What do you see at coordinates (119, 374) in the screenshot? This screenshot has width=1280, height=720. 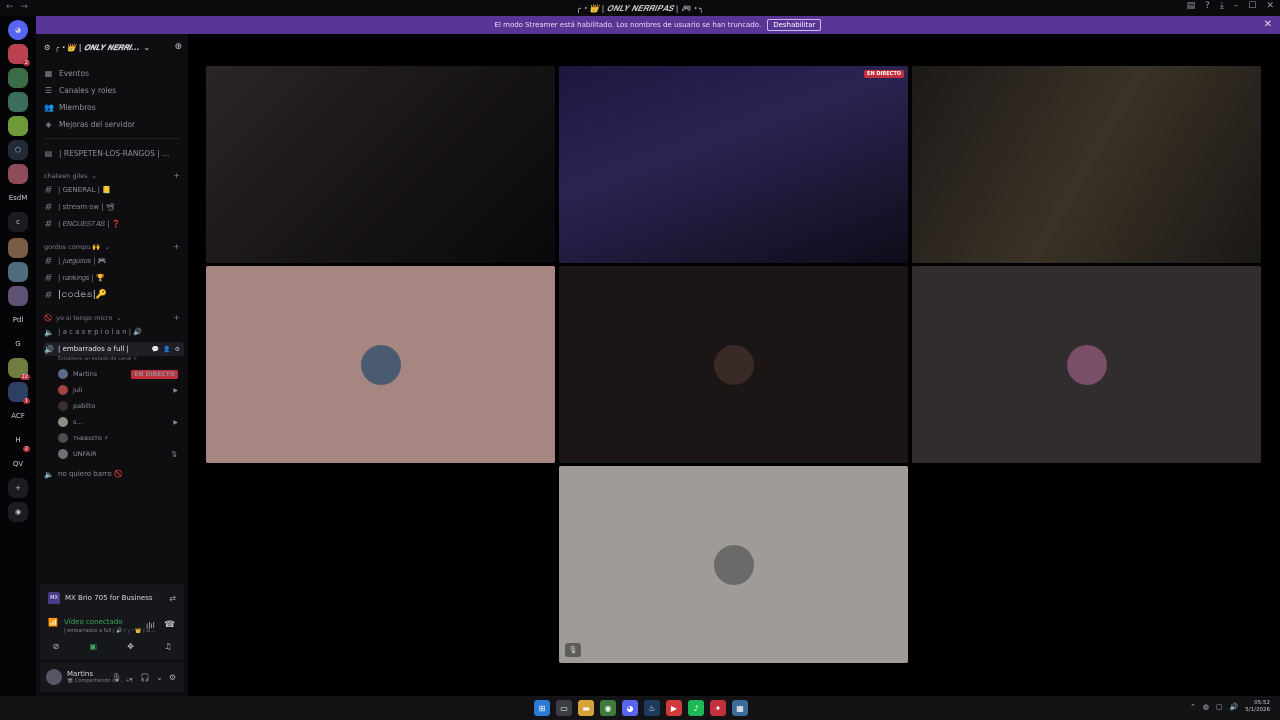 I see `voice-user: Martins EN DIRECTO` at bounding box center [119, 374].